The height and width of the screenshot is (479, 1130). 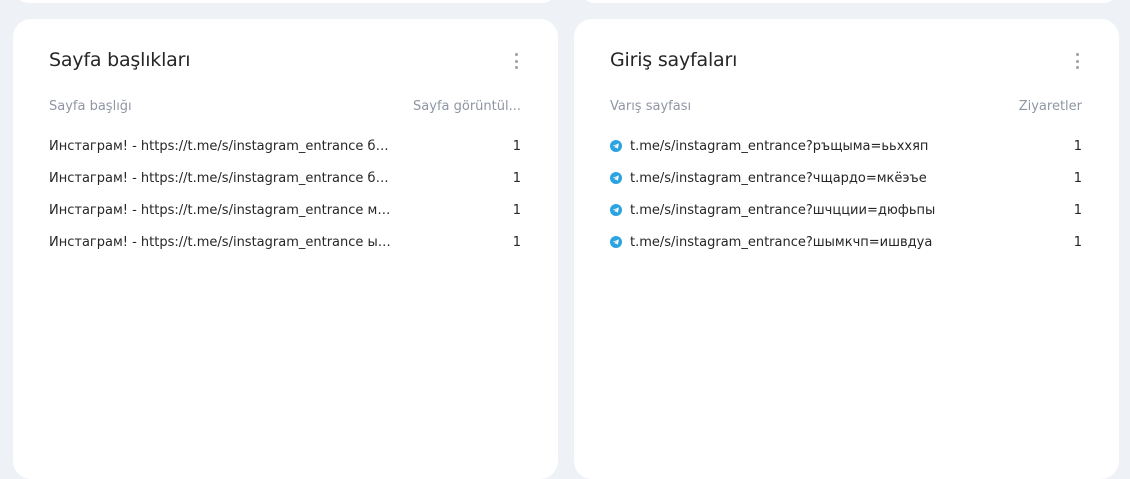 What do you see at coordinates (120, 60) in the screenshot?
I see `widget-title: Sayfa başlıkları` at bounding box center [120, 60].